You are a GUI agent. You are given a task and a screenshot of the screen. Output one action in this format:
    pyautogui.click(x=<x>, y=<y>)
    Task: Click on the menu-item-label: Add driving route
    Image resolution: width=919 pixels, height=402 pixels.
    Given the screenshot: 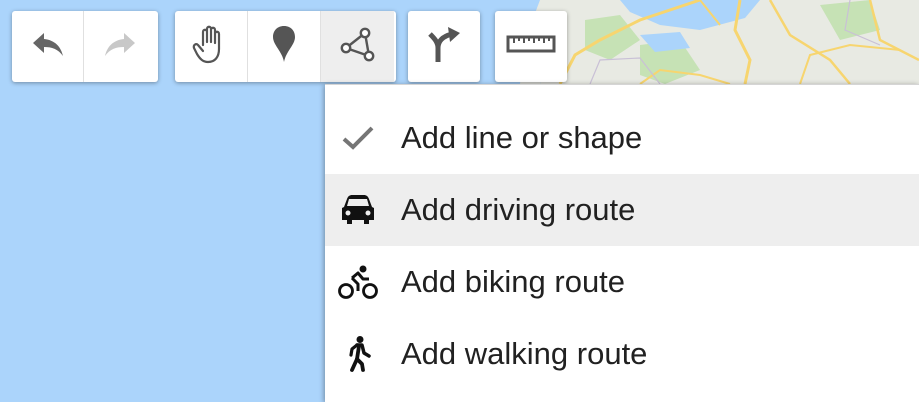 What is the action you would take?
    pyautogui.click(x=518, y=209)
    